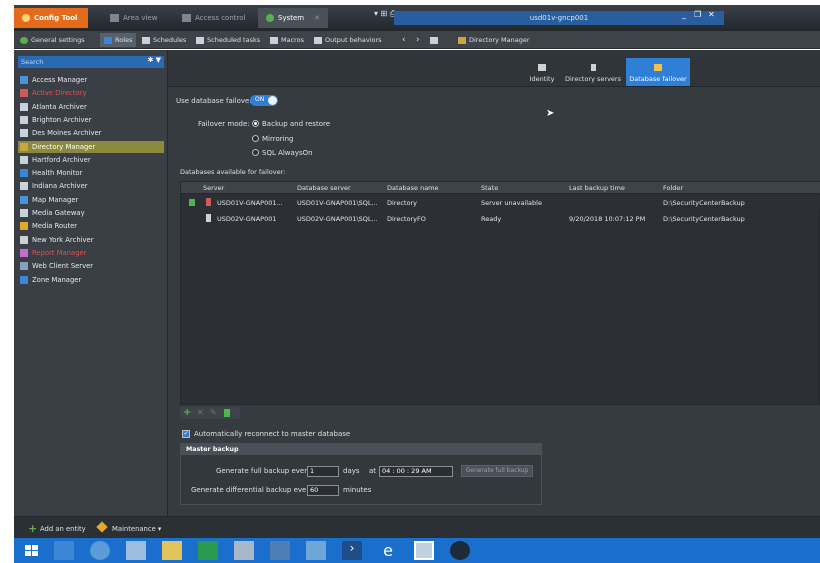  Describe the element at coordinates (208, 550) in the screenshot. I see `store-icon` at that location.